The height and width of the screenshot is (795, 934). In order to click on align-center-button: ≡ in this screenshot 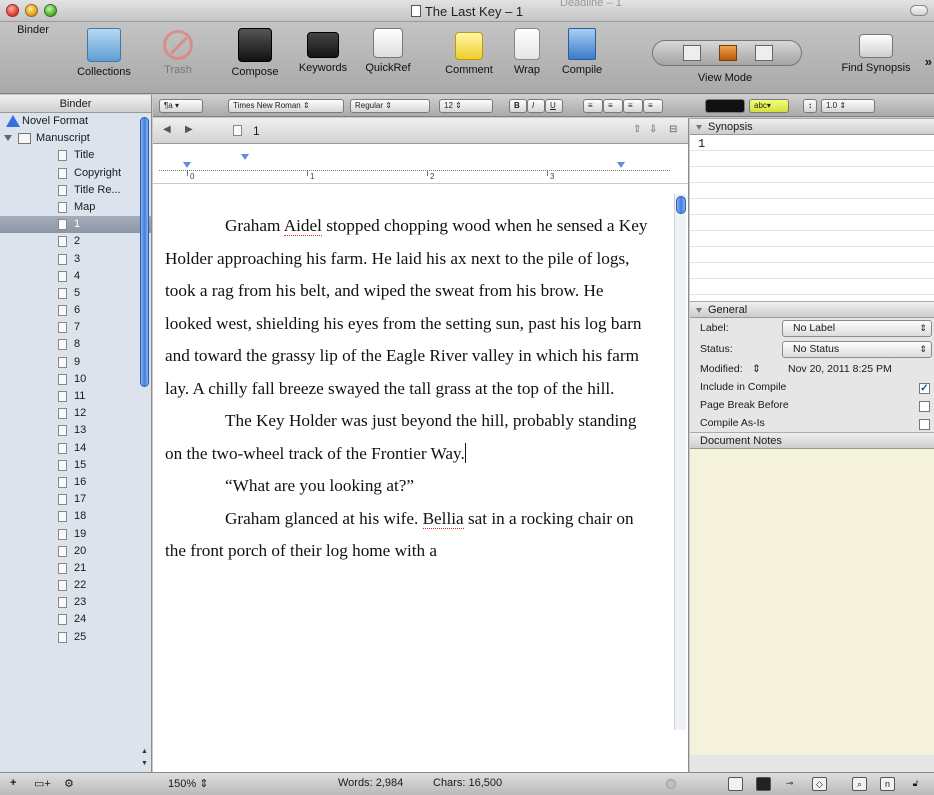, I will do `click(613, 106)`.